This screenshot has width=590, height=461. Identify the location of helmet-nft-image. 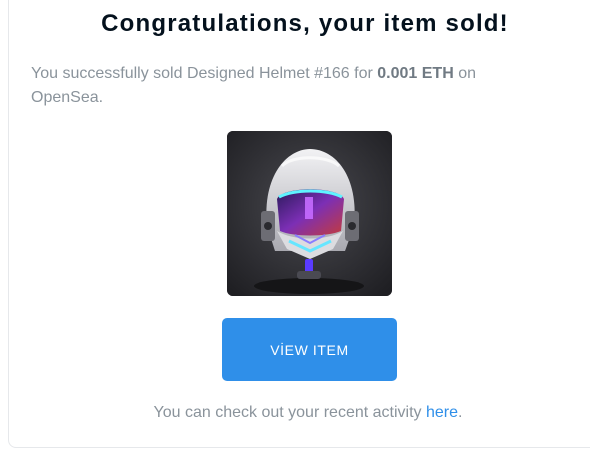
(309, 213).